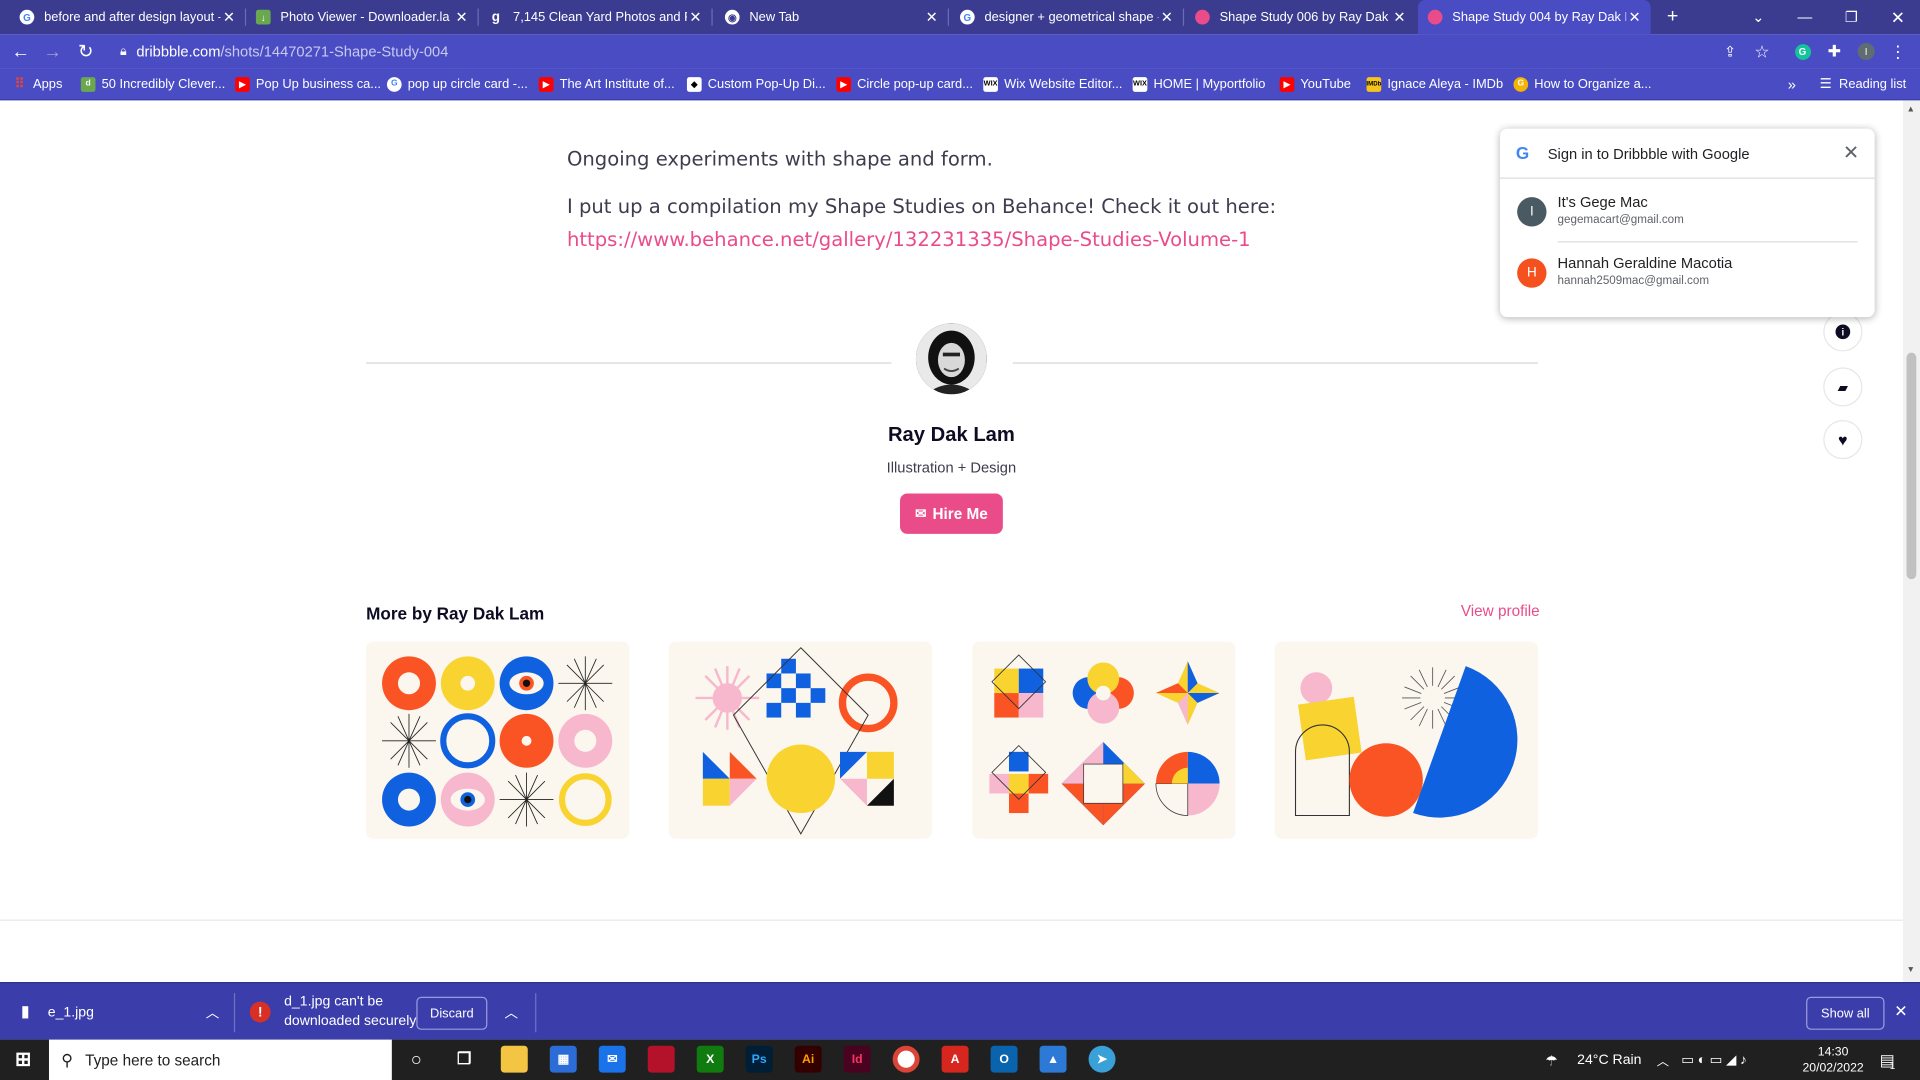 This screenshot has height=1080, width=1920. I want to click on tab-4: ◉ New Tab ✕, so click(831, 17).